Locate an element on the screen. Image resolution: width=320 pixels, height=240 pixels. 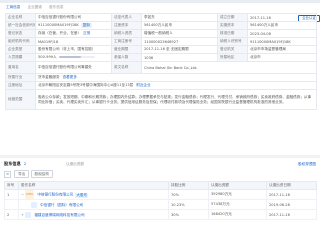
info-value: 李如东 is located at coordinates (179, 17).